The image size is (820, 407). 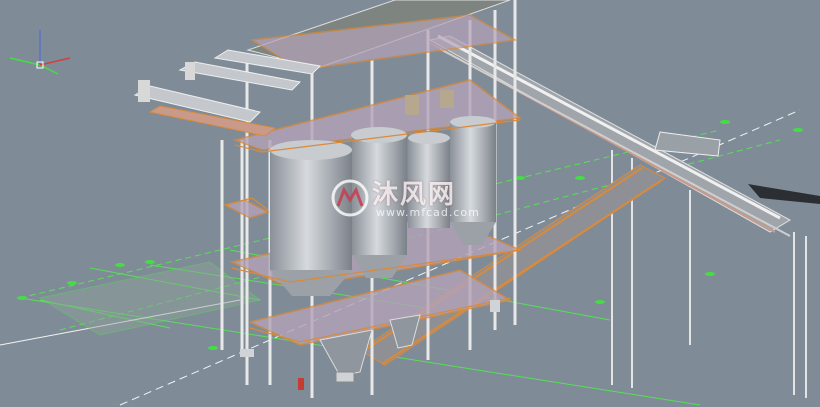 I want to click on ucs-axis-icon, so click(x=40, y=52).